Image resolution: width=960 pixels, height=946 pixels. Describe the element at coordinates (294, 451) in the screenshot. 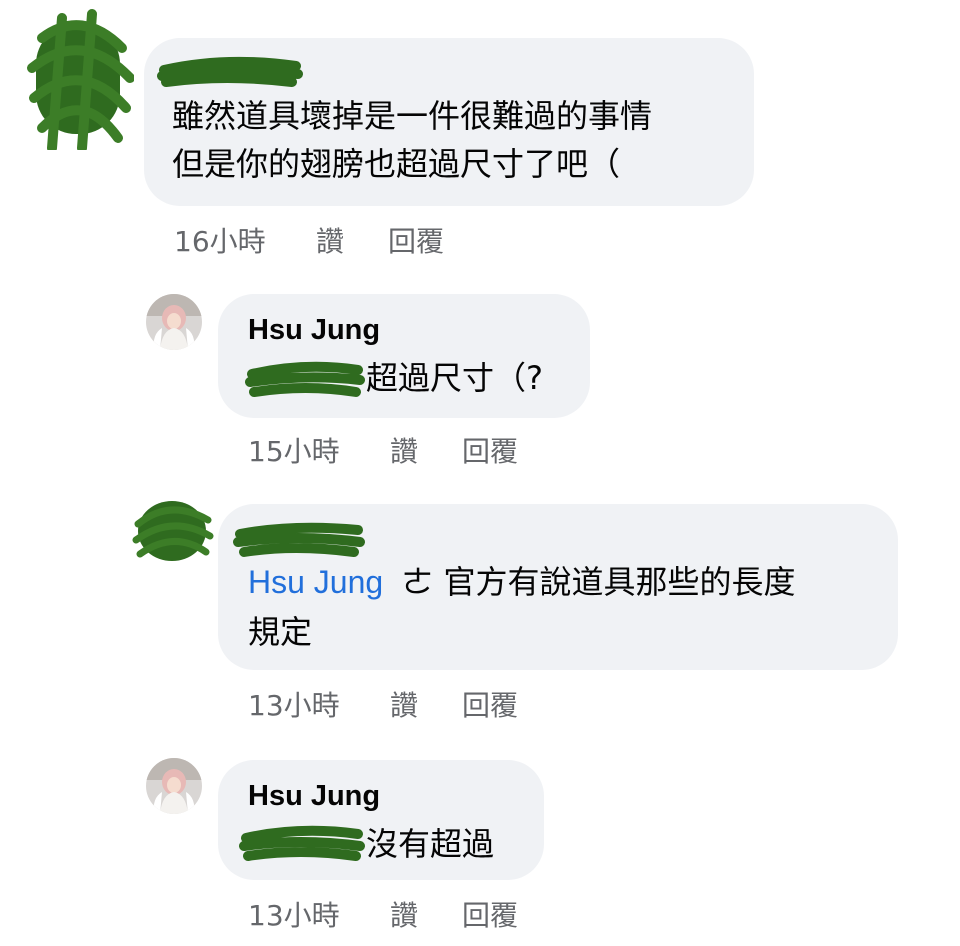

I see `comment-timestamp: 15小時` at that location.